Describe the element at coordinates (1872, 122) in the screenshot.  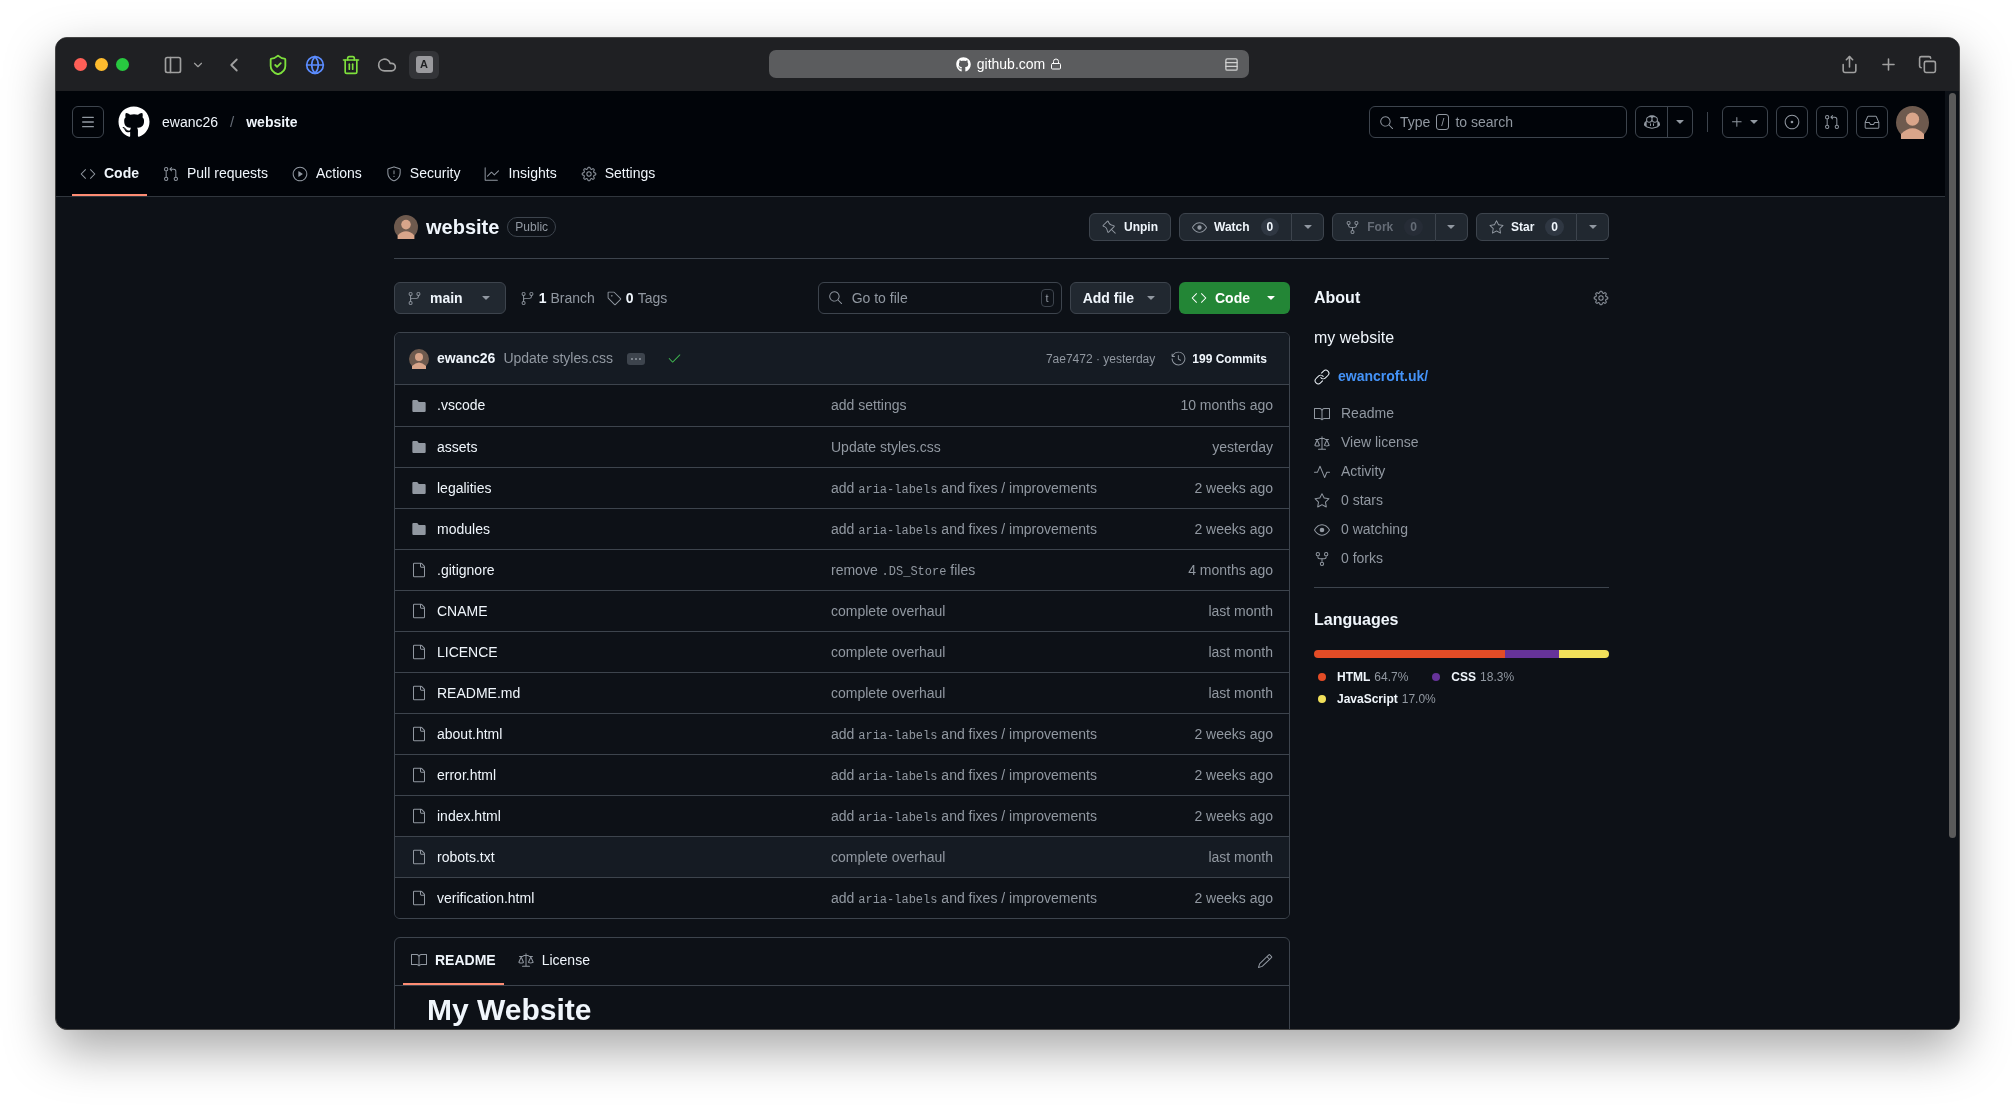
I see `inbox-button` at that location.